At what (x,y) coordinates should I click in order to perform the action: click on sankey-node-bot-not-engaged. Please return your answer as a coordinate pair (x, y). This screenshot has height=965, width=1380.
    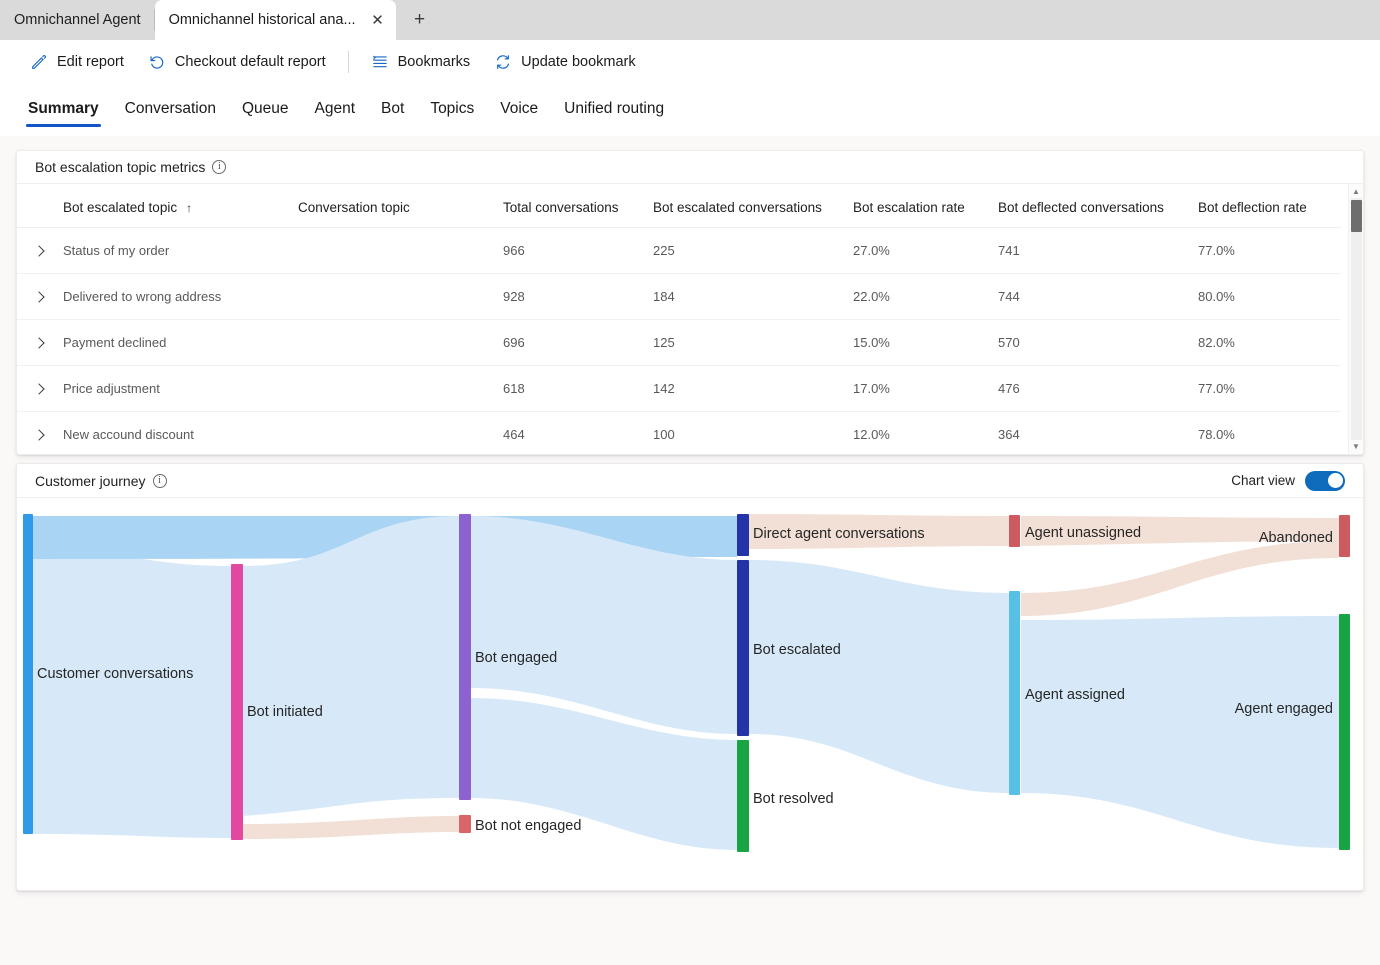
    Looking at the image, I should click on (465, 824).